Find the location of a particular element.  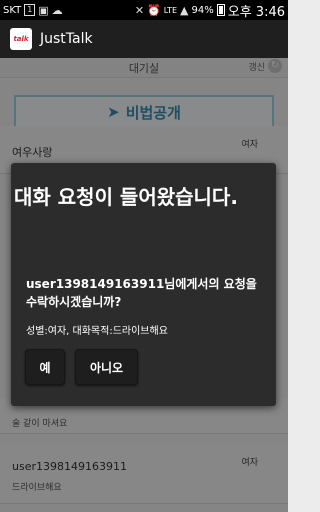

notification-count-icon: 1 is located at coordinates (30, 10).